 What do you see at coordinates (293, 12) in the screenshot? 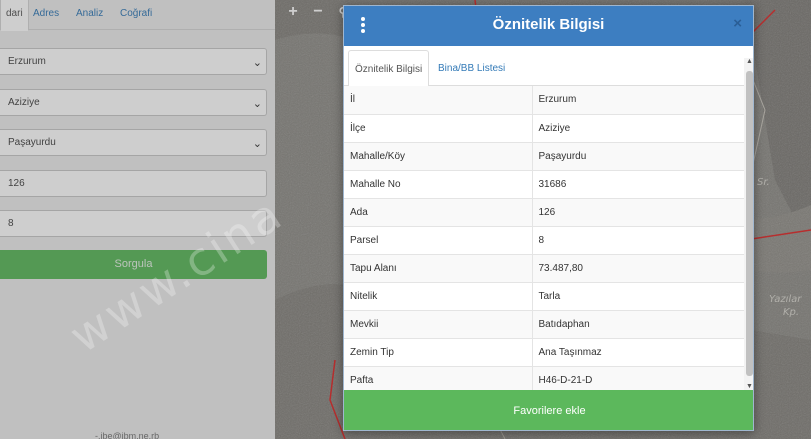
I see `zoom-in-button: +` at bounding box center [293, 12].